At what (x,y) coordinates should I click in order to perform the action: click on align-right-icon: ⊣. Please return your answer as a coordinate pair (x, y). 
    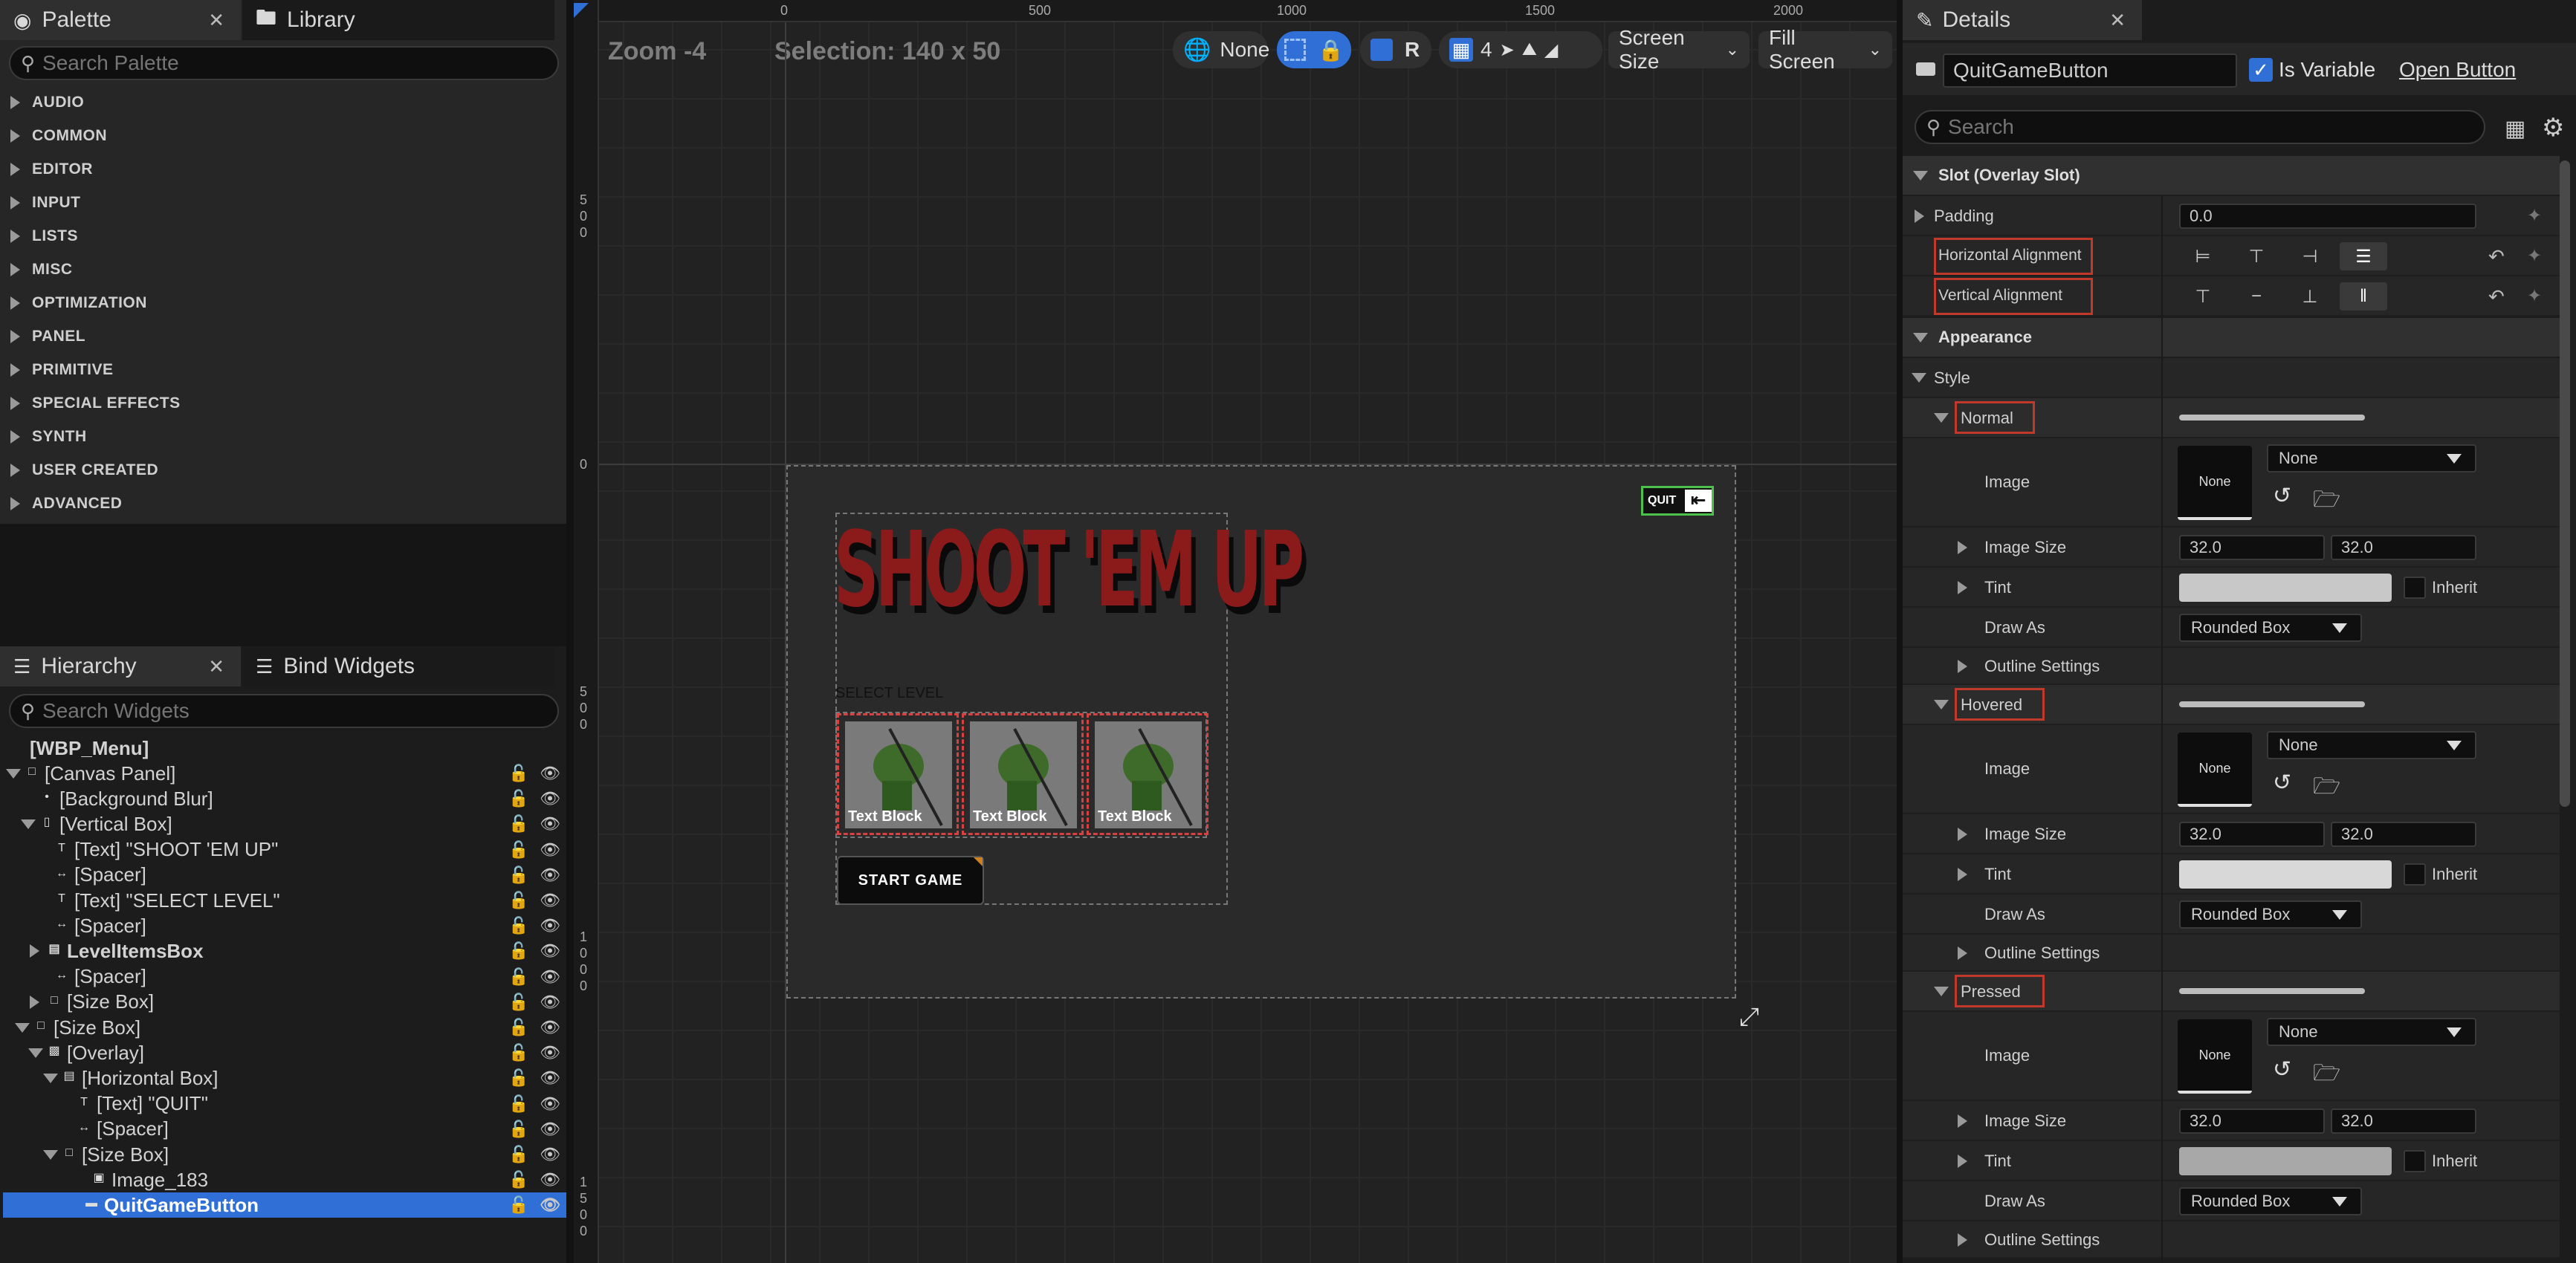
    Looking at the image, I should click on (2310, 256).